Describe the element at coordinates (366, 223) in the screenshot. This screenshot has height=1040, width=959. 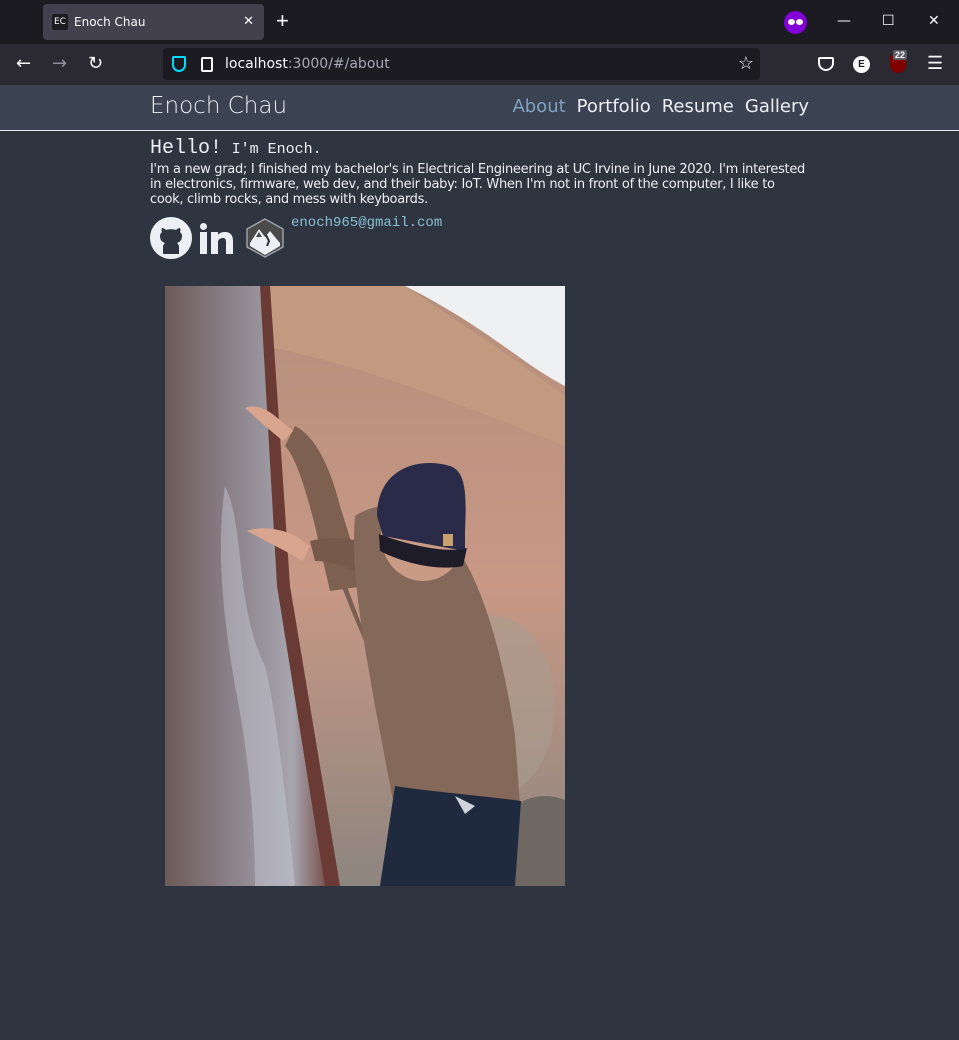
I see `email-link: enoch965@gmail.com` at that location.